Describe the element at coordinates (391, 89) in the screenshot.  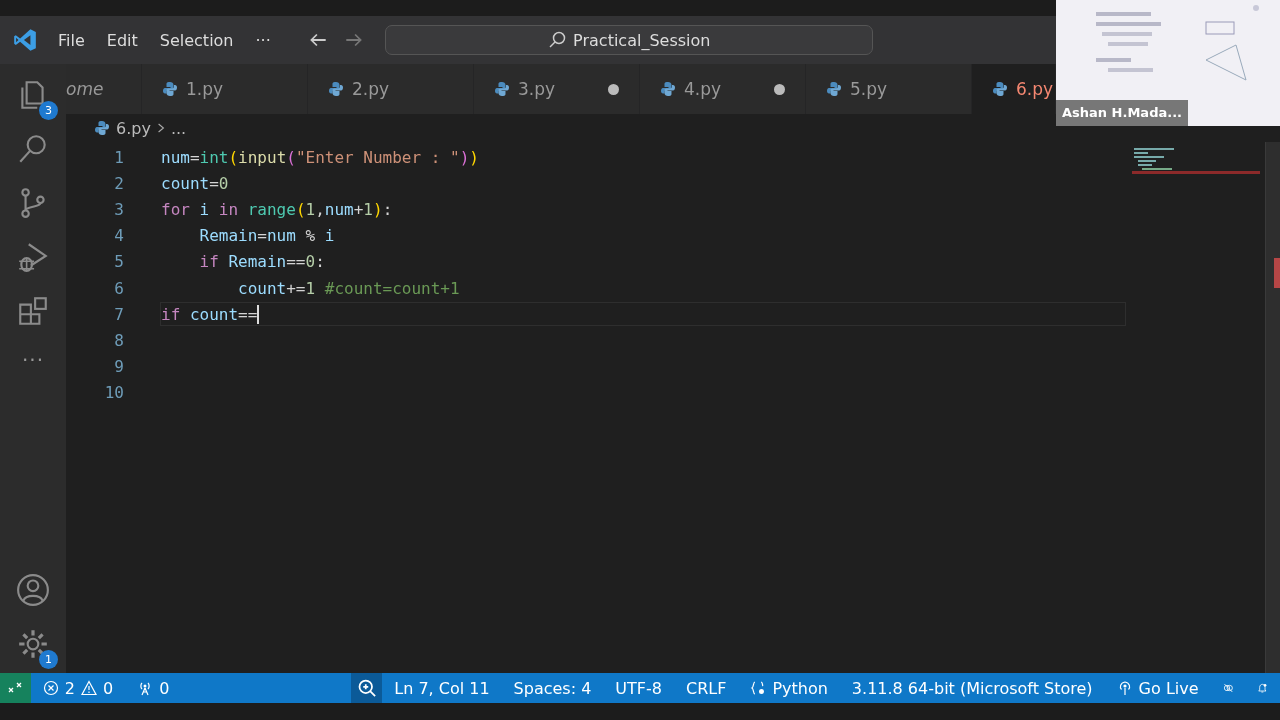
I see `editor-tab: 2.py` at that location.